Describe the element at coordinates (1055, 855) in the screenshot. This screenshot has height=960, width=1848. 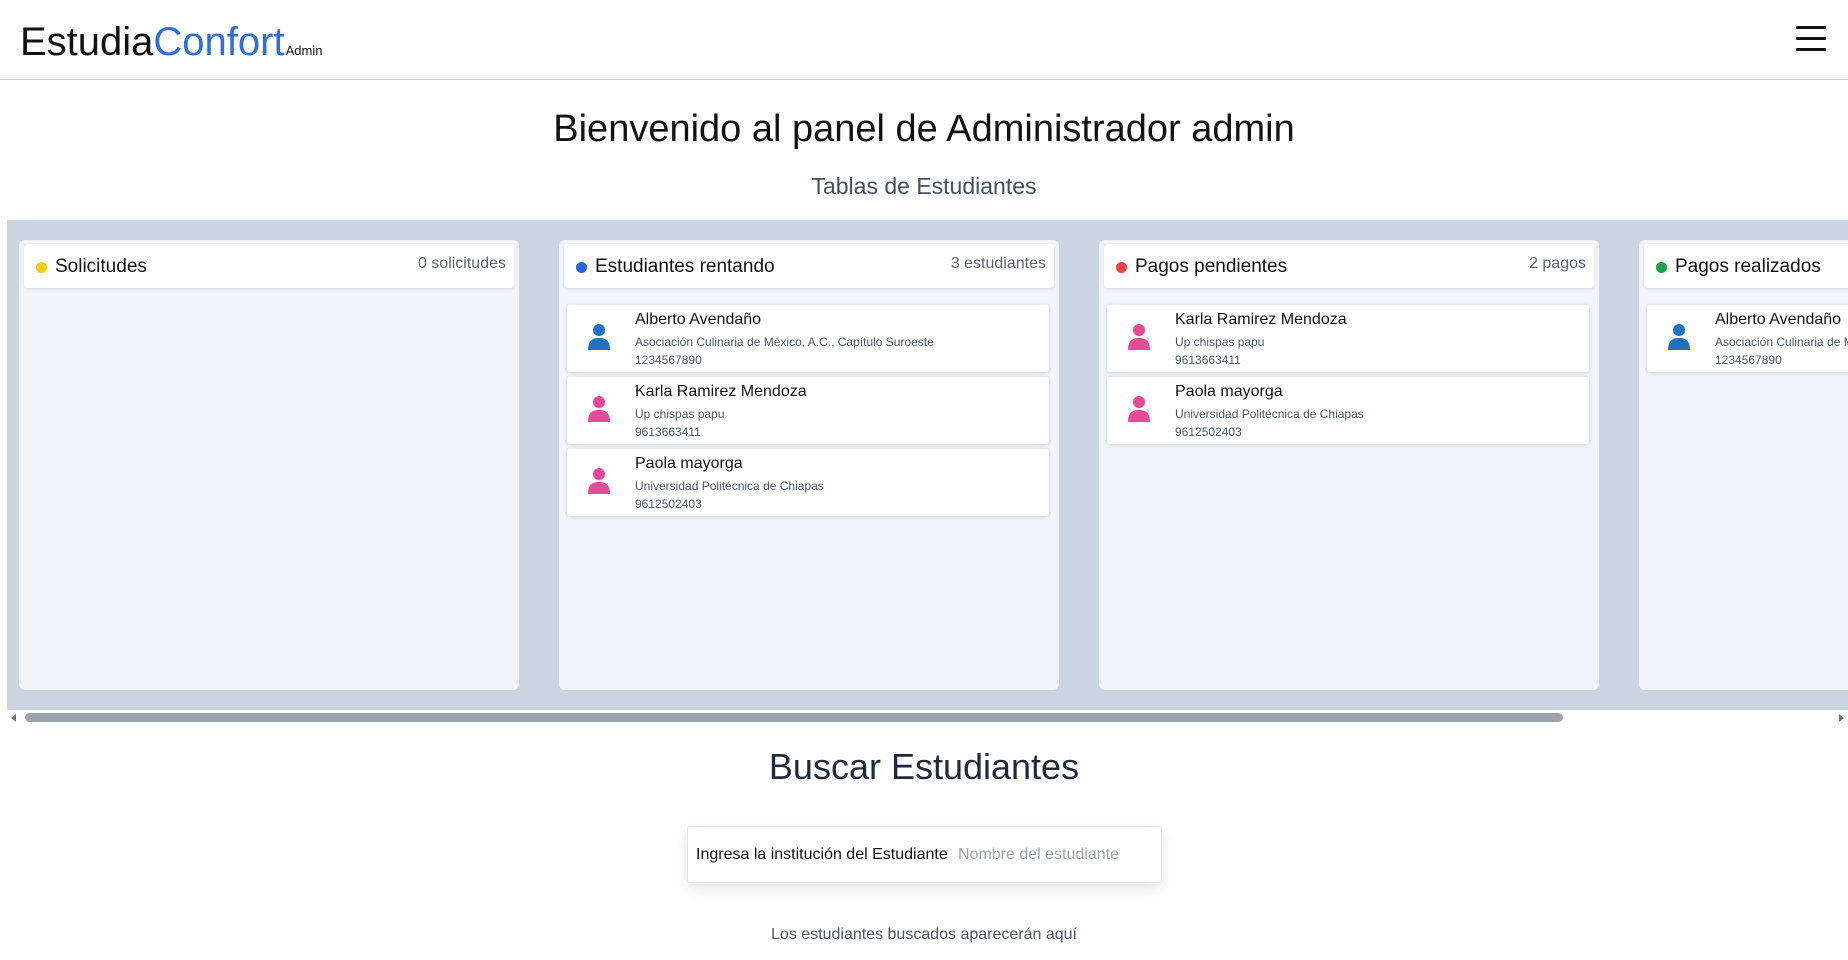
I see `student-search-input` at that location.